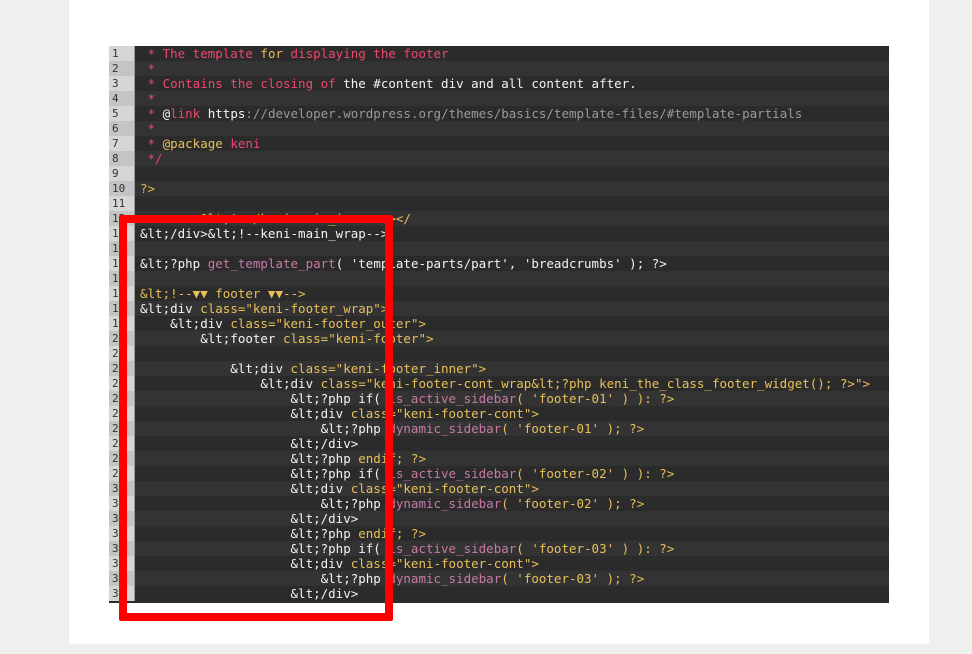 This screenshot has height=654, width=972. Describe the element at coordinates (208, 338) in the screenshot. I see `code-token: &lt;footer` at that location.